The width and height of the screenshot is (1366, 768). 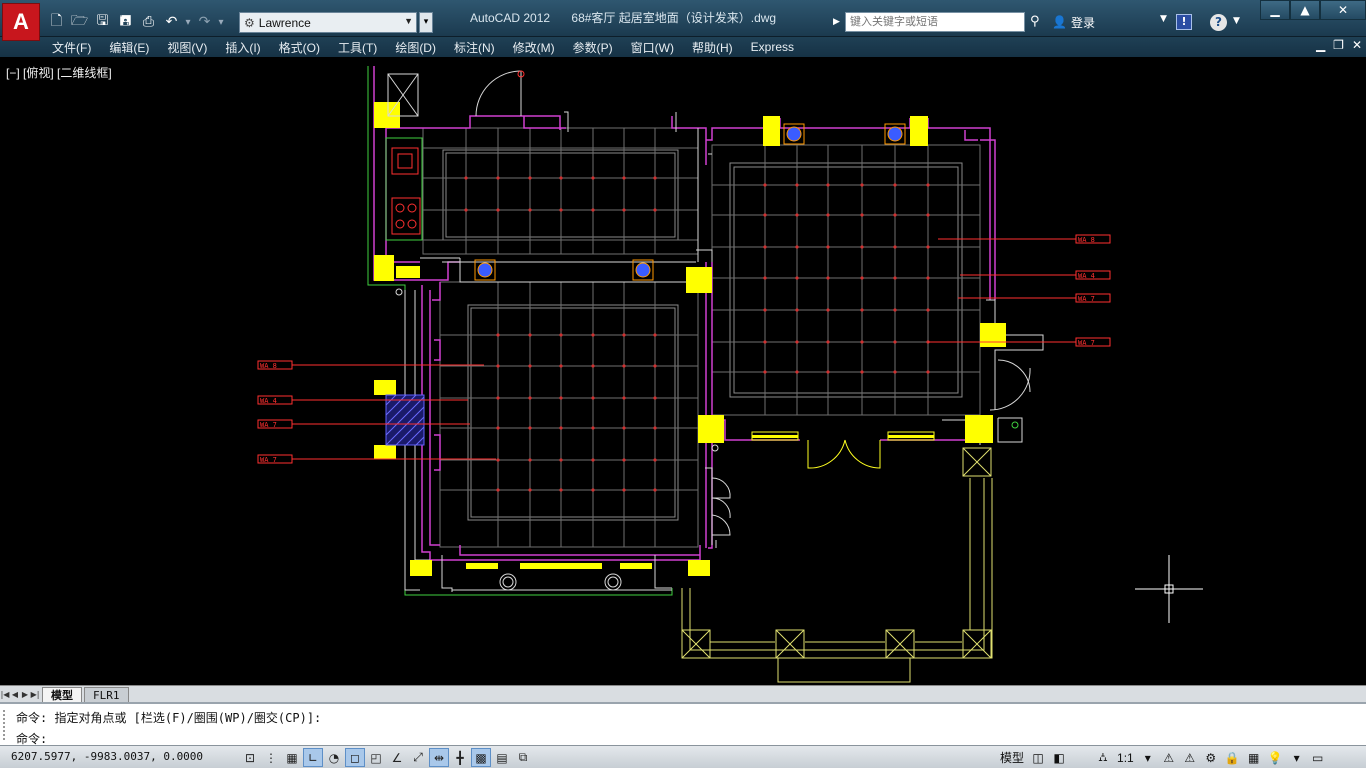 I want to click on drafting-toggles: ⊡ ⋮ ▦ ∟ ◔ ◻ ◰ ∠ ⤢ ⇹ ╋ ▩ ▤ ⧉, so click(x=386, y=757).